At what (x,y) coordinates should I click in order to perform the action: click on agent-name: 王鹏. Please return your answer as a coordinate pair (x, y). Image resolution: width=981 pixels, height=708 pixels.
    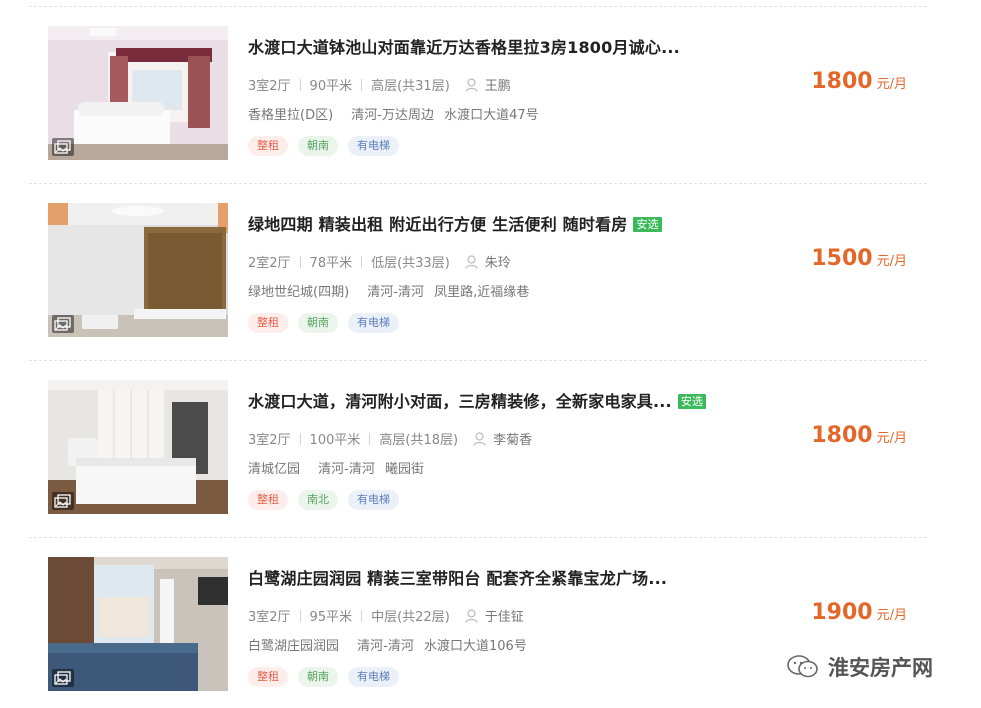
    Looking at the image, I should click on (497, 86).